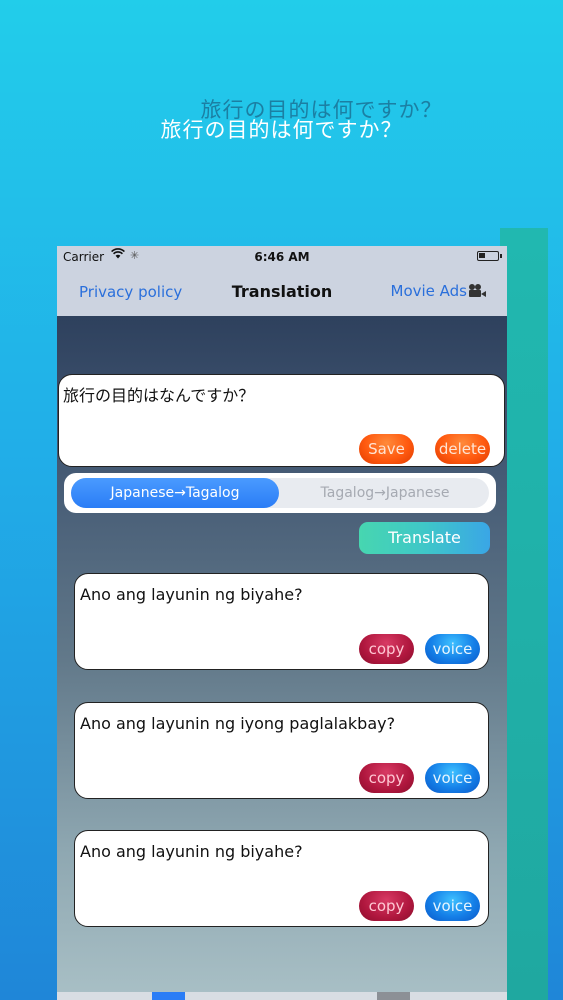 The width and height of the screenshot is (563, 1000). What do you see at coordinates (386, 449) in the screenshot?
I see `save-button: Save` at bounding box center [386, 449].